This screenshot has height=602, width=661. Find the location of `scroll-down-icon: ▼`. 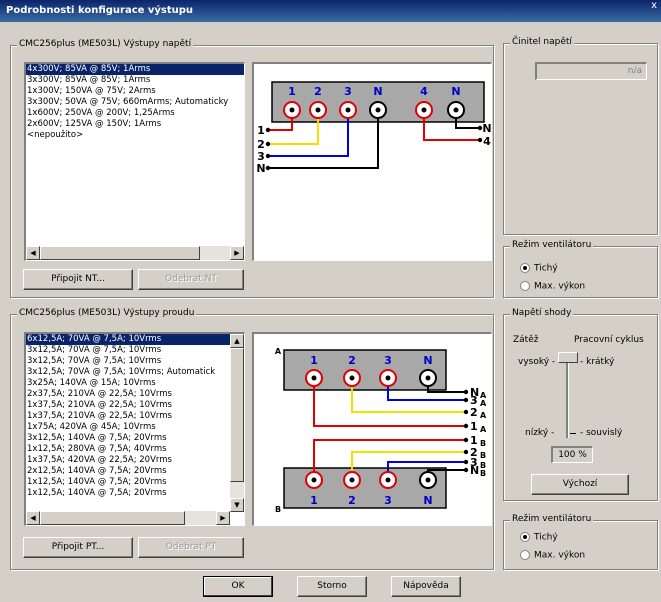

scroll-down-icon: ▼ is located at coordinates (237, 505).